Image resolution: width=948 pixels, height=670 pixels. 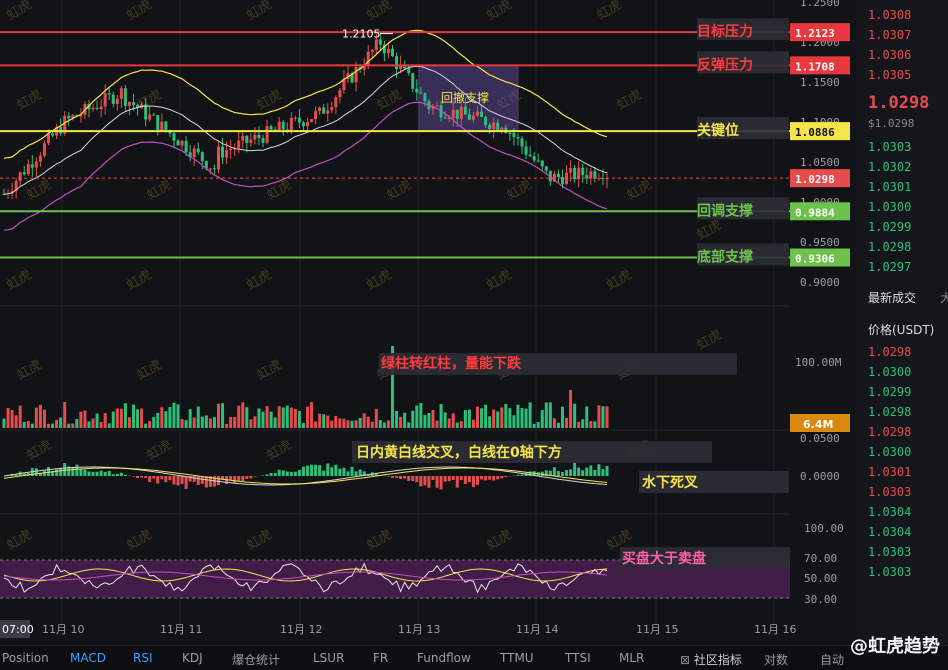 What do you see at coordinates (815, 33) in the screenshot?
I see `price-level-value: 1.2123` at bounding box center [815, 33].